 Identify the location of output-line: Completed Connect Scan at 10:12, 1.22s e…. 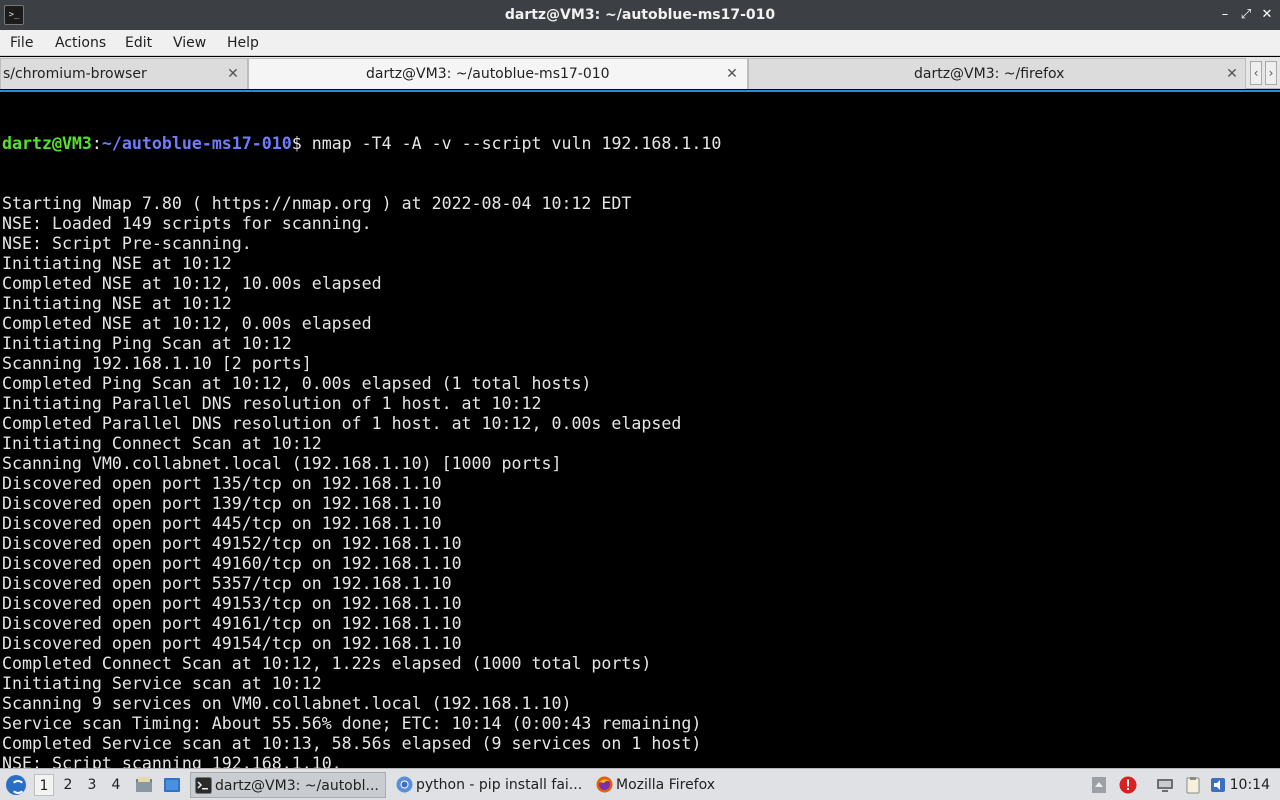
(327, 663).